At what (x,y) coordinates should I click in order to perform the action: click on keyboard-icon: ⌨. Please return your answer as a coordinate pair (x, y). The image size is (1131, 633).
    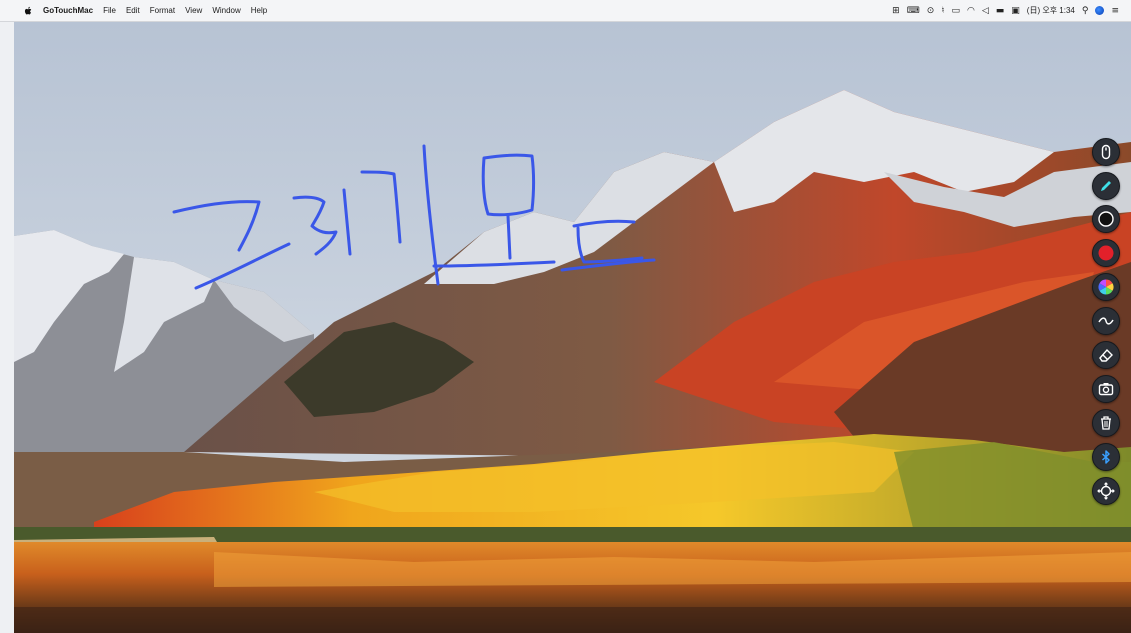
    Looking at the image, I should click on (913, 11).